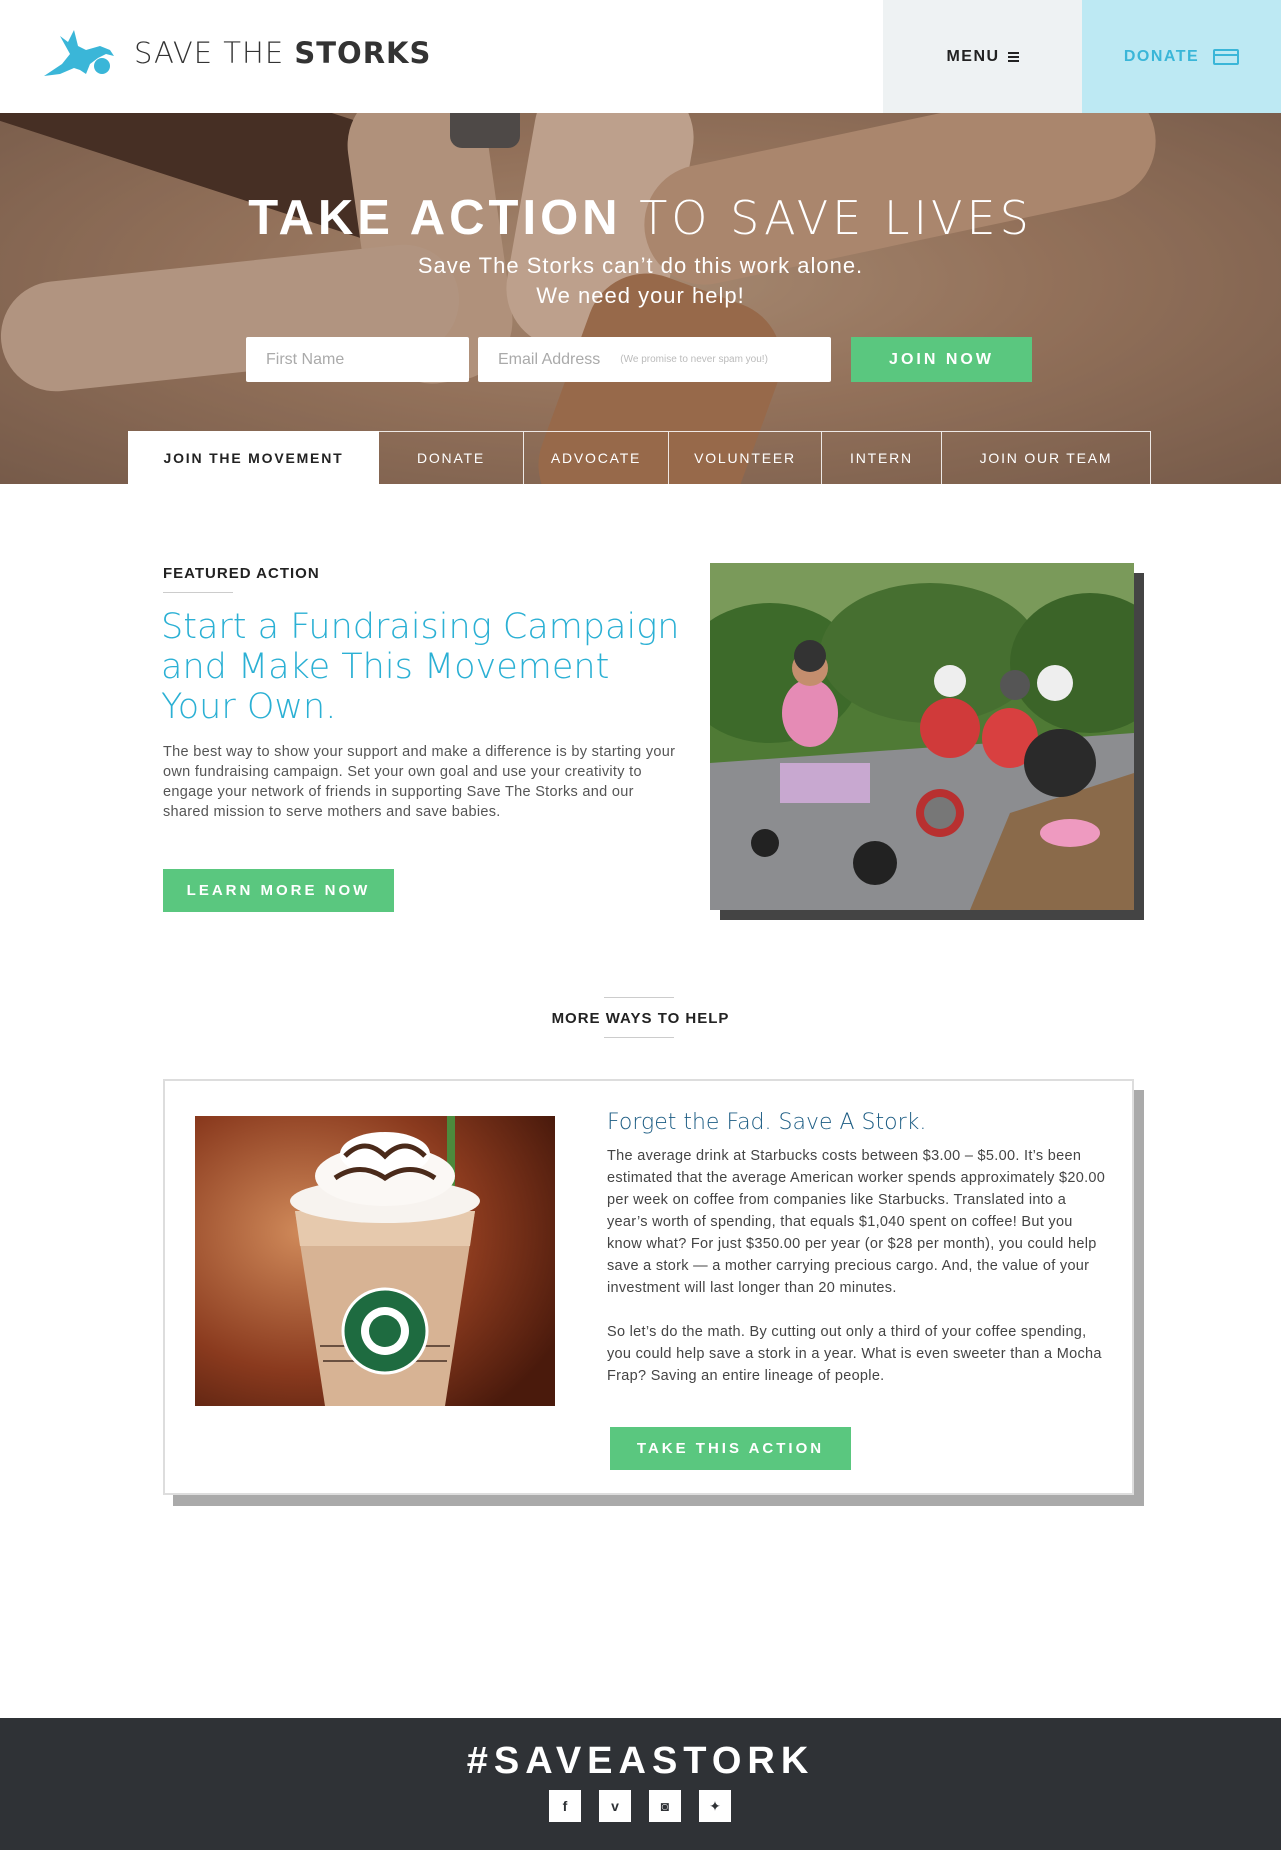 The image size is (1281, 1850). What do you see at coordinates (1226, 56) in the screenshot?
I see `credit-card-icon` at bounding box center [1226, 56].